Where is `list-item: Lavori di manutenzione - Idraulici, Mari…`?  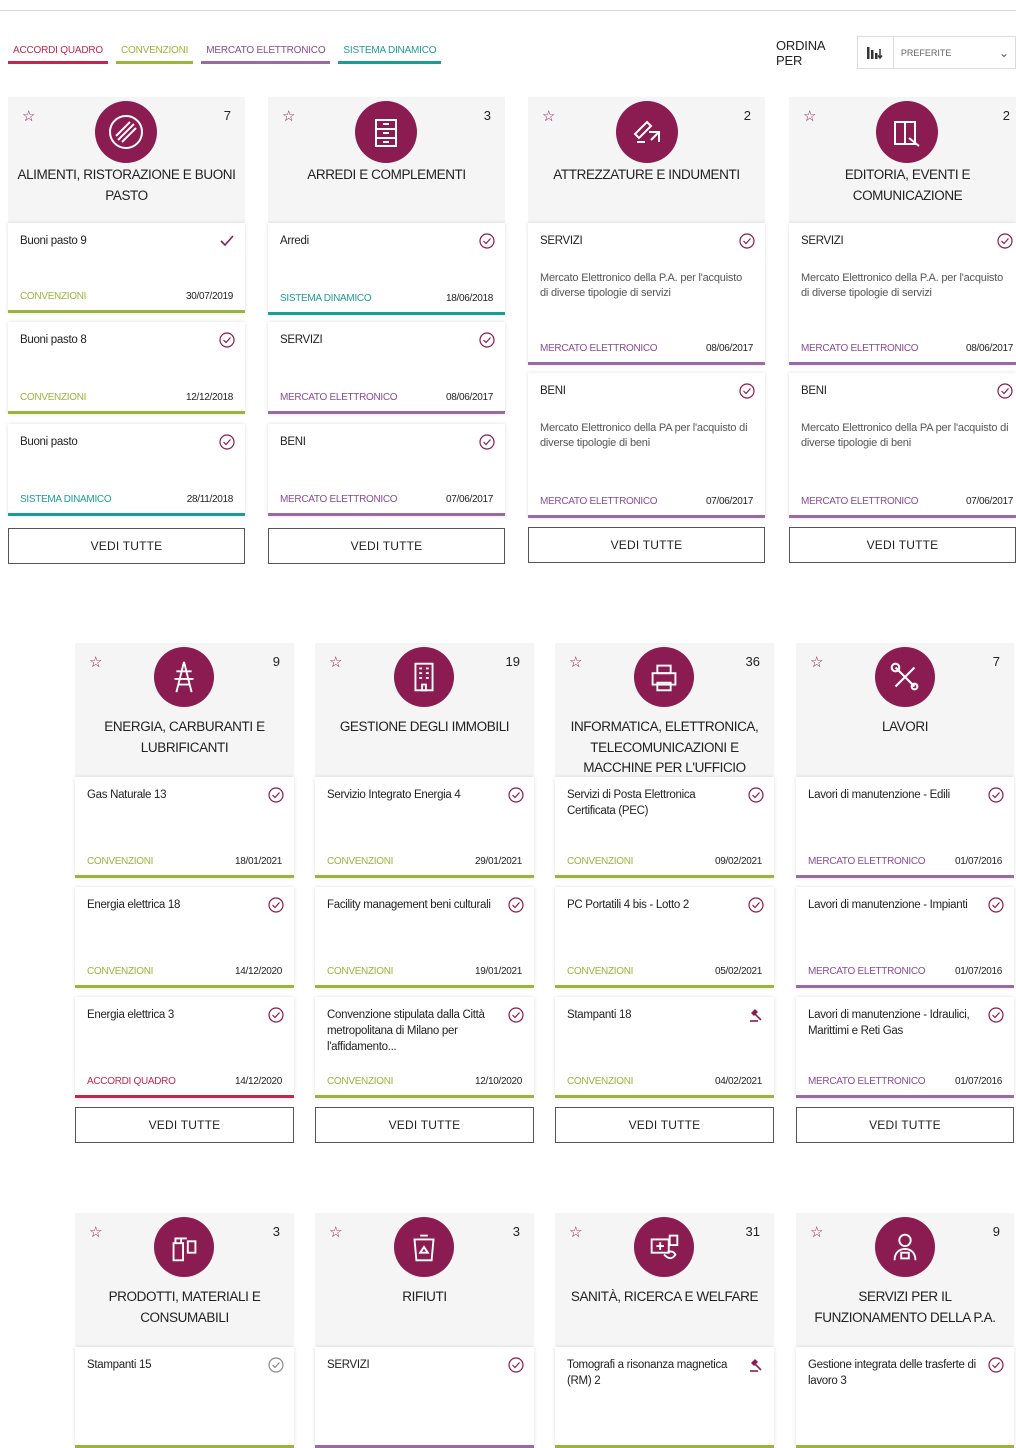
list-item: Lavori di manutenzione - Idraulici, Mari… is located at coordinates (905, 1047).